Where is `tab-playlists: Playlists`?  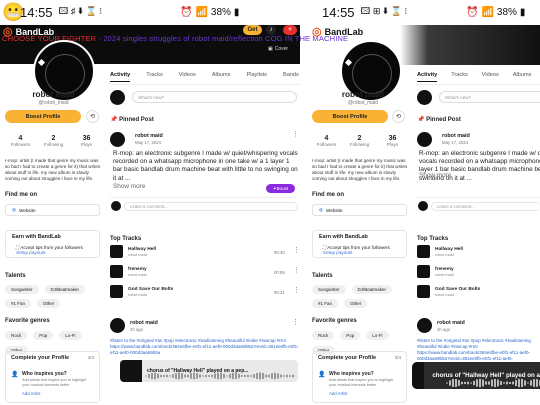 tab-playlists: Playlists is located at coordinates (256, 77).